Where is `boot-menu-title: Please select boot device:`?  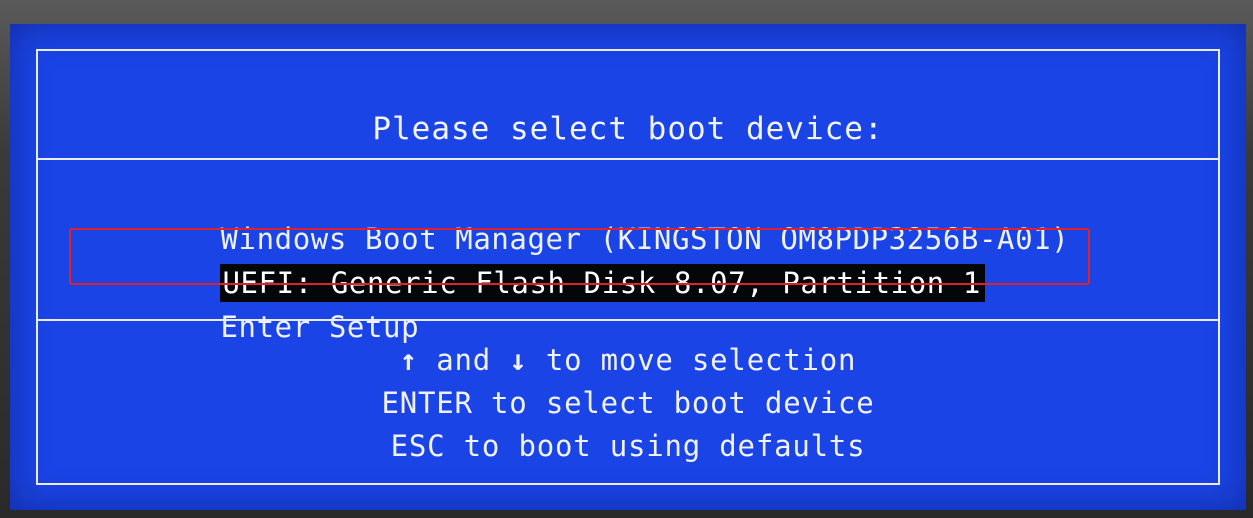
boot-menu-title: Please select boot device: is located at coordinates (628, 129).